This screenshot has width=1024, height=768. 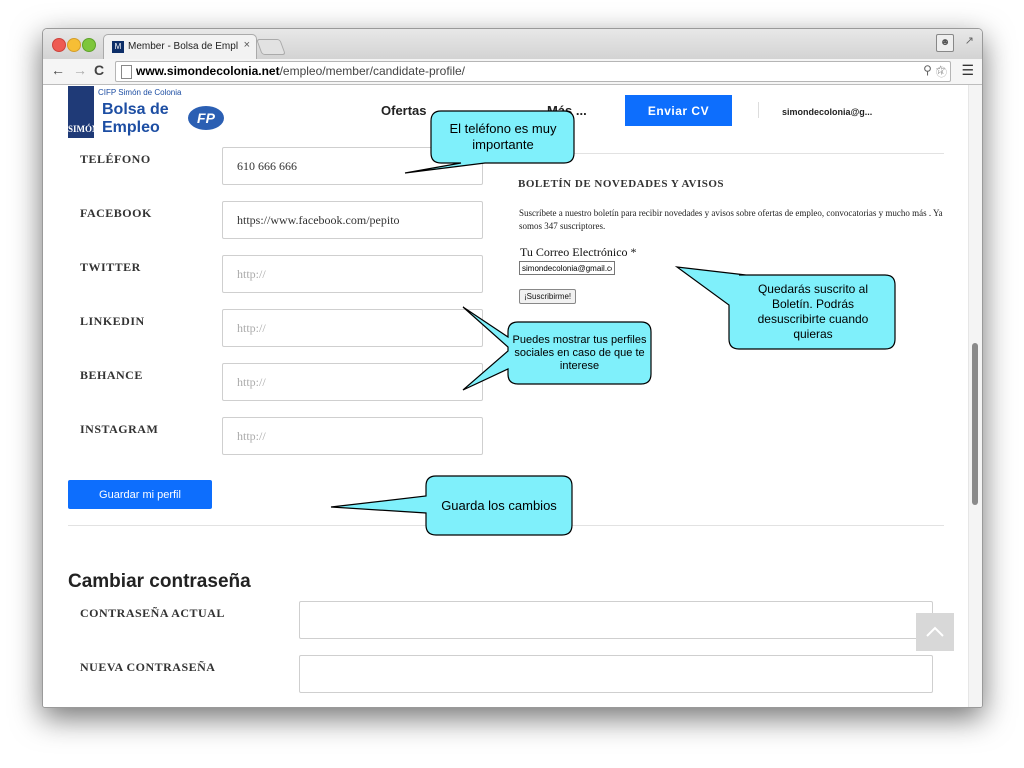 What do you see at coordinates (967, 70) in the screenshot?
I see `menu-icon: ☰` at bounding box center [967, 70].